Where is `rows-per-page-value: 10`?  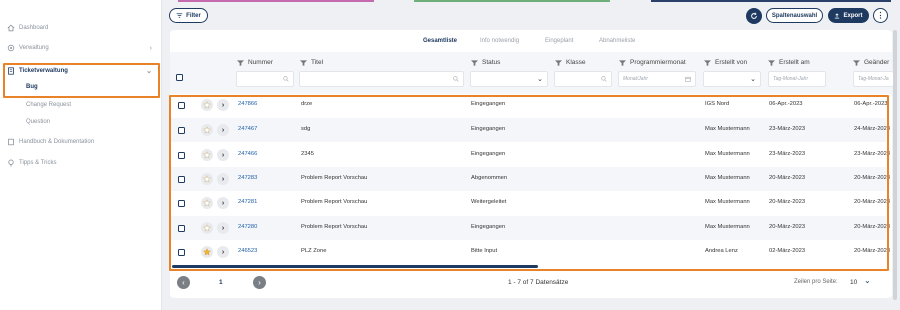
rows-per-page-value: 10 is located at coordinates (853, 282).